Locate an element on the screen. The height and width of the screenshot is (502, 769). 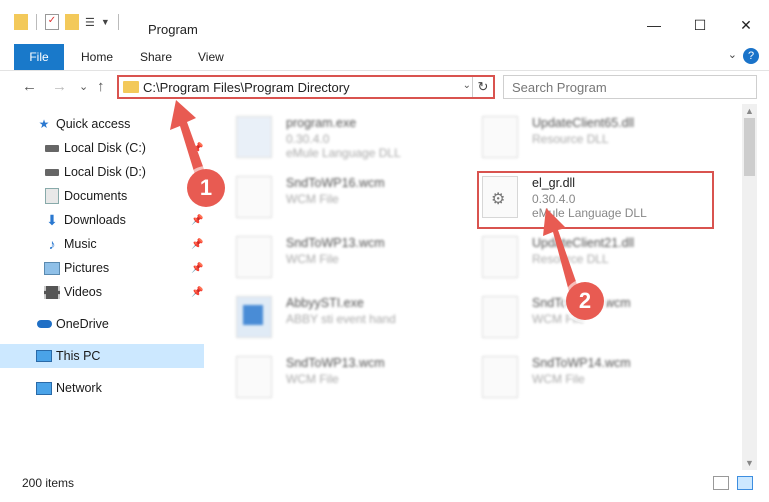
tab-share: Share is located at coordinates (156, 57).